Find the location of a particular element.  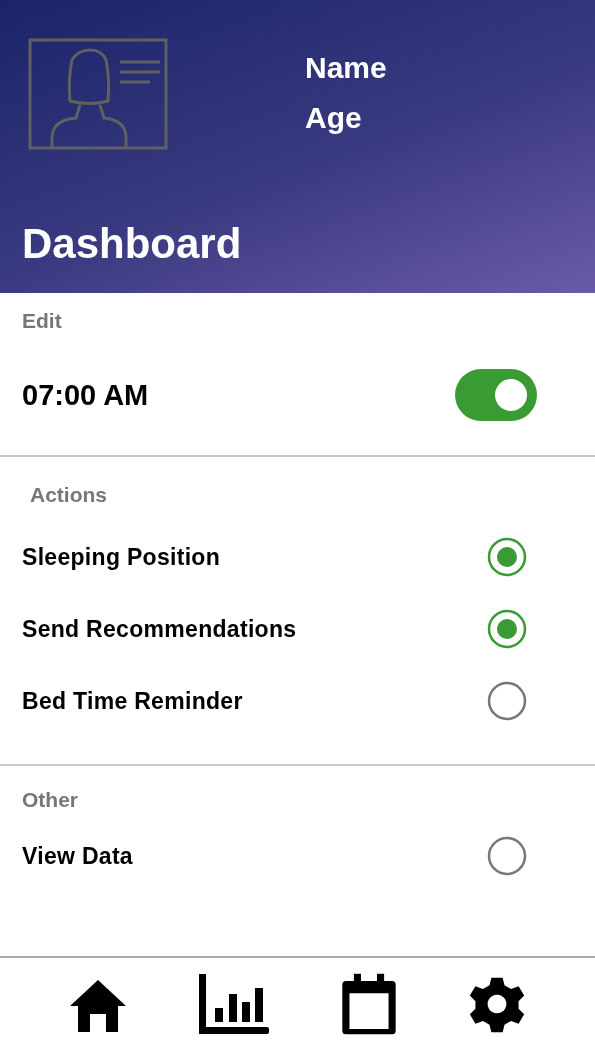

bar-chart-icon is located at coordinates (234, 1004).